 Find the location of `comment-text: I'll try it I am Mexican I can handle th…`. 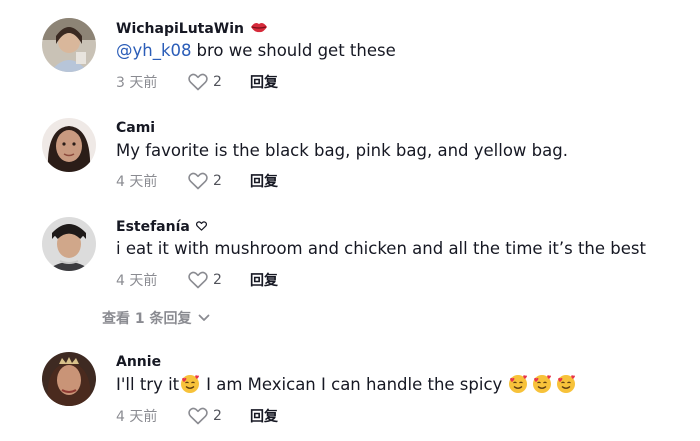

comment-text: I'll try it I am Mexican I can handle th… is located at coordinates (346, 384).